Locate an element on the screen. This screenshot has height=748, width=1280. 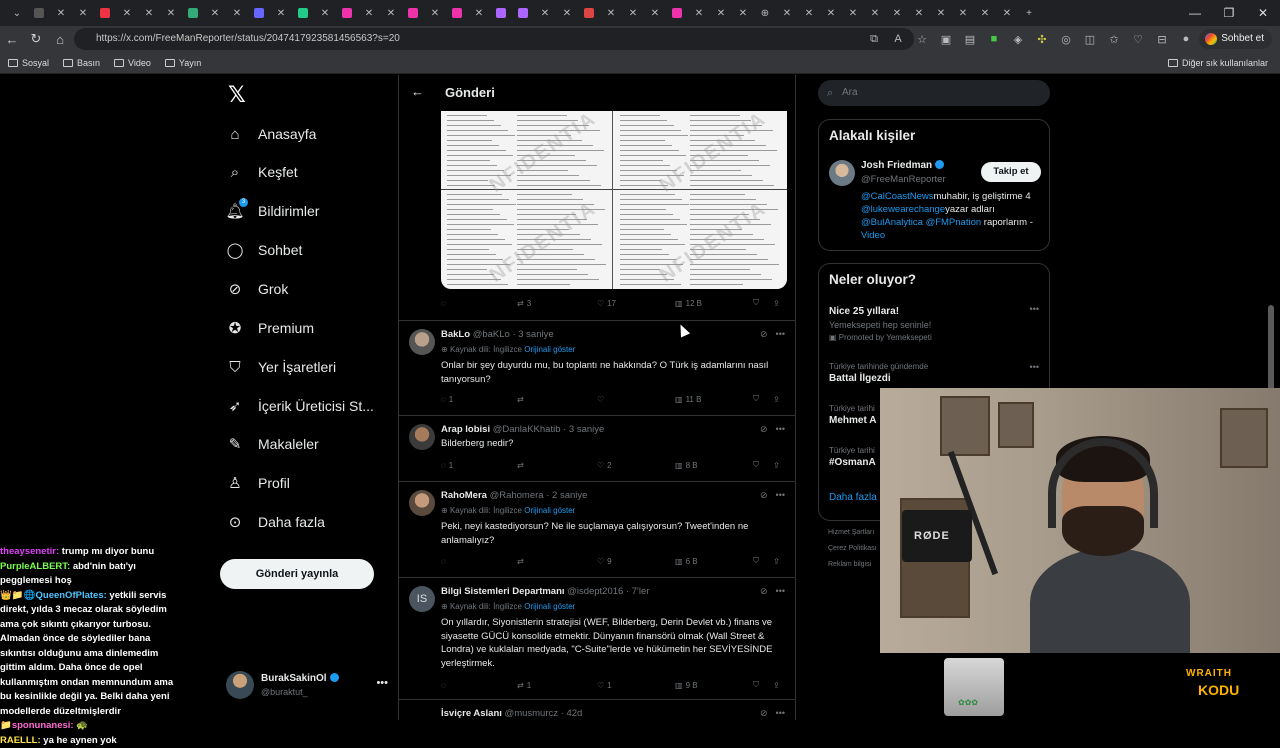
extension-icon: ▤ is located at coordinates (970, 39).